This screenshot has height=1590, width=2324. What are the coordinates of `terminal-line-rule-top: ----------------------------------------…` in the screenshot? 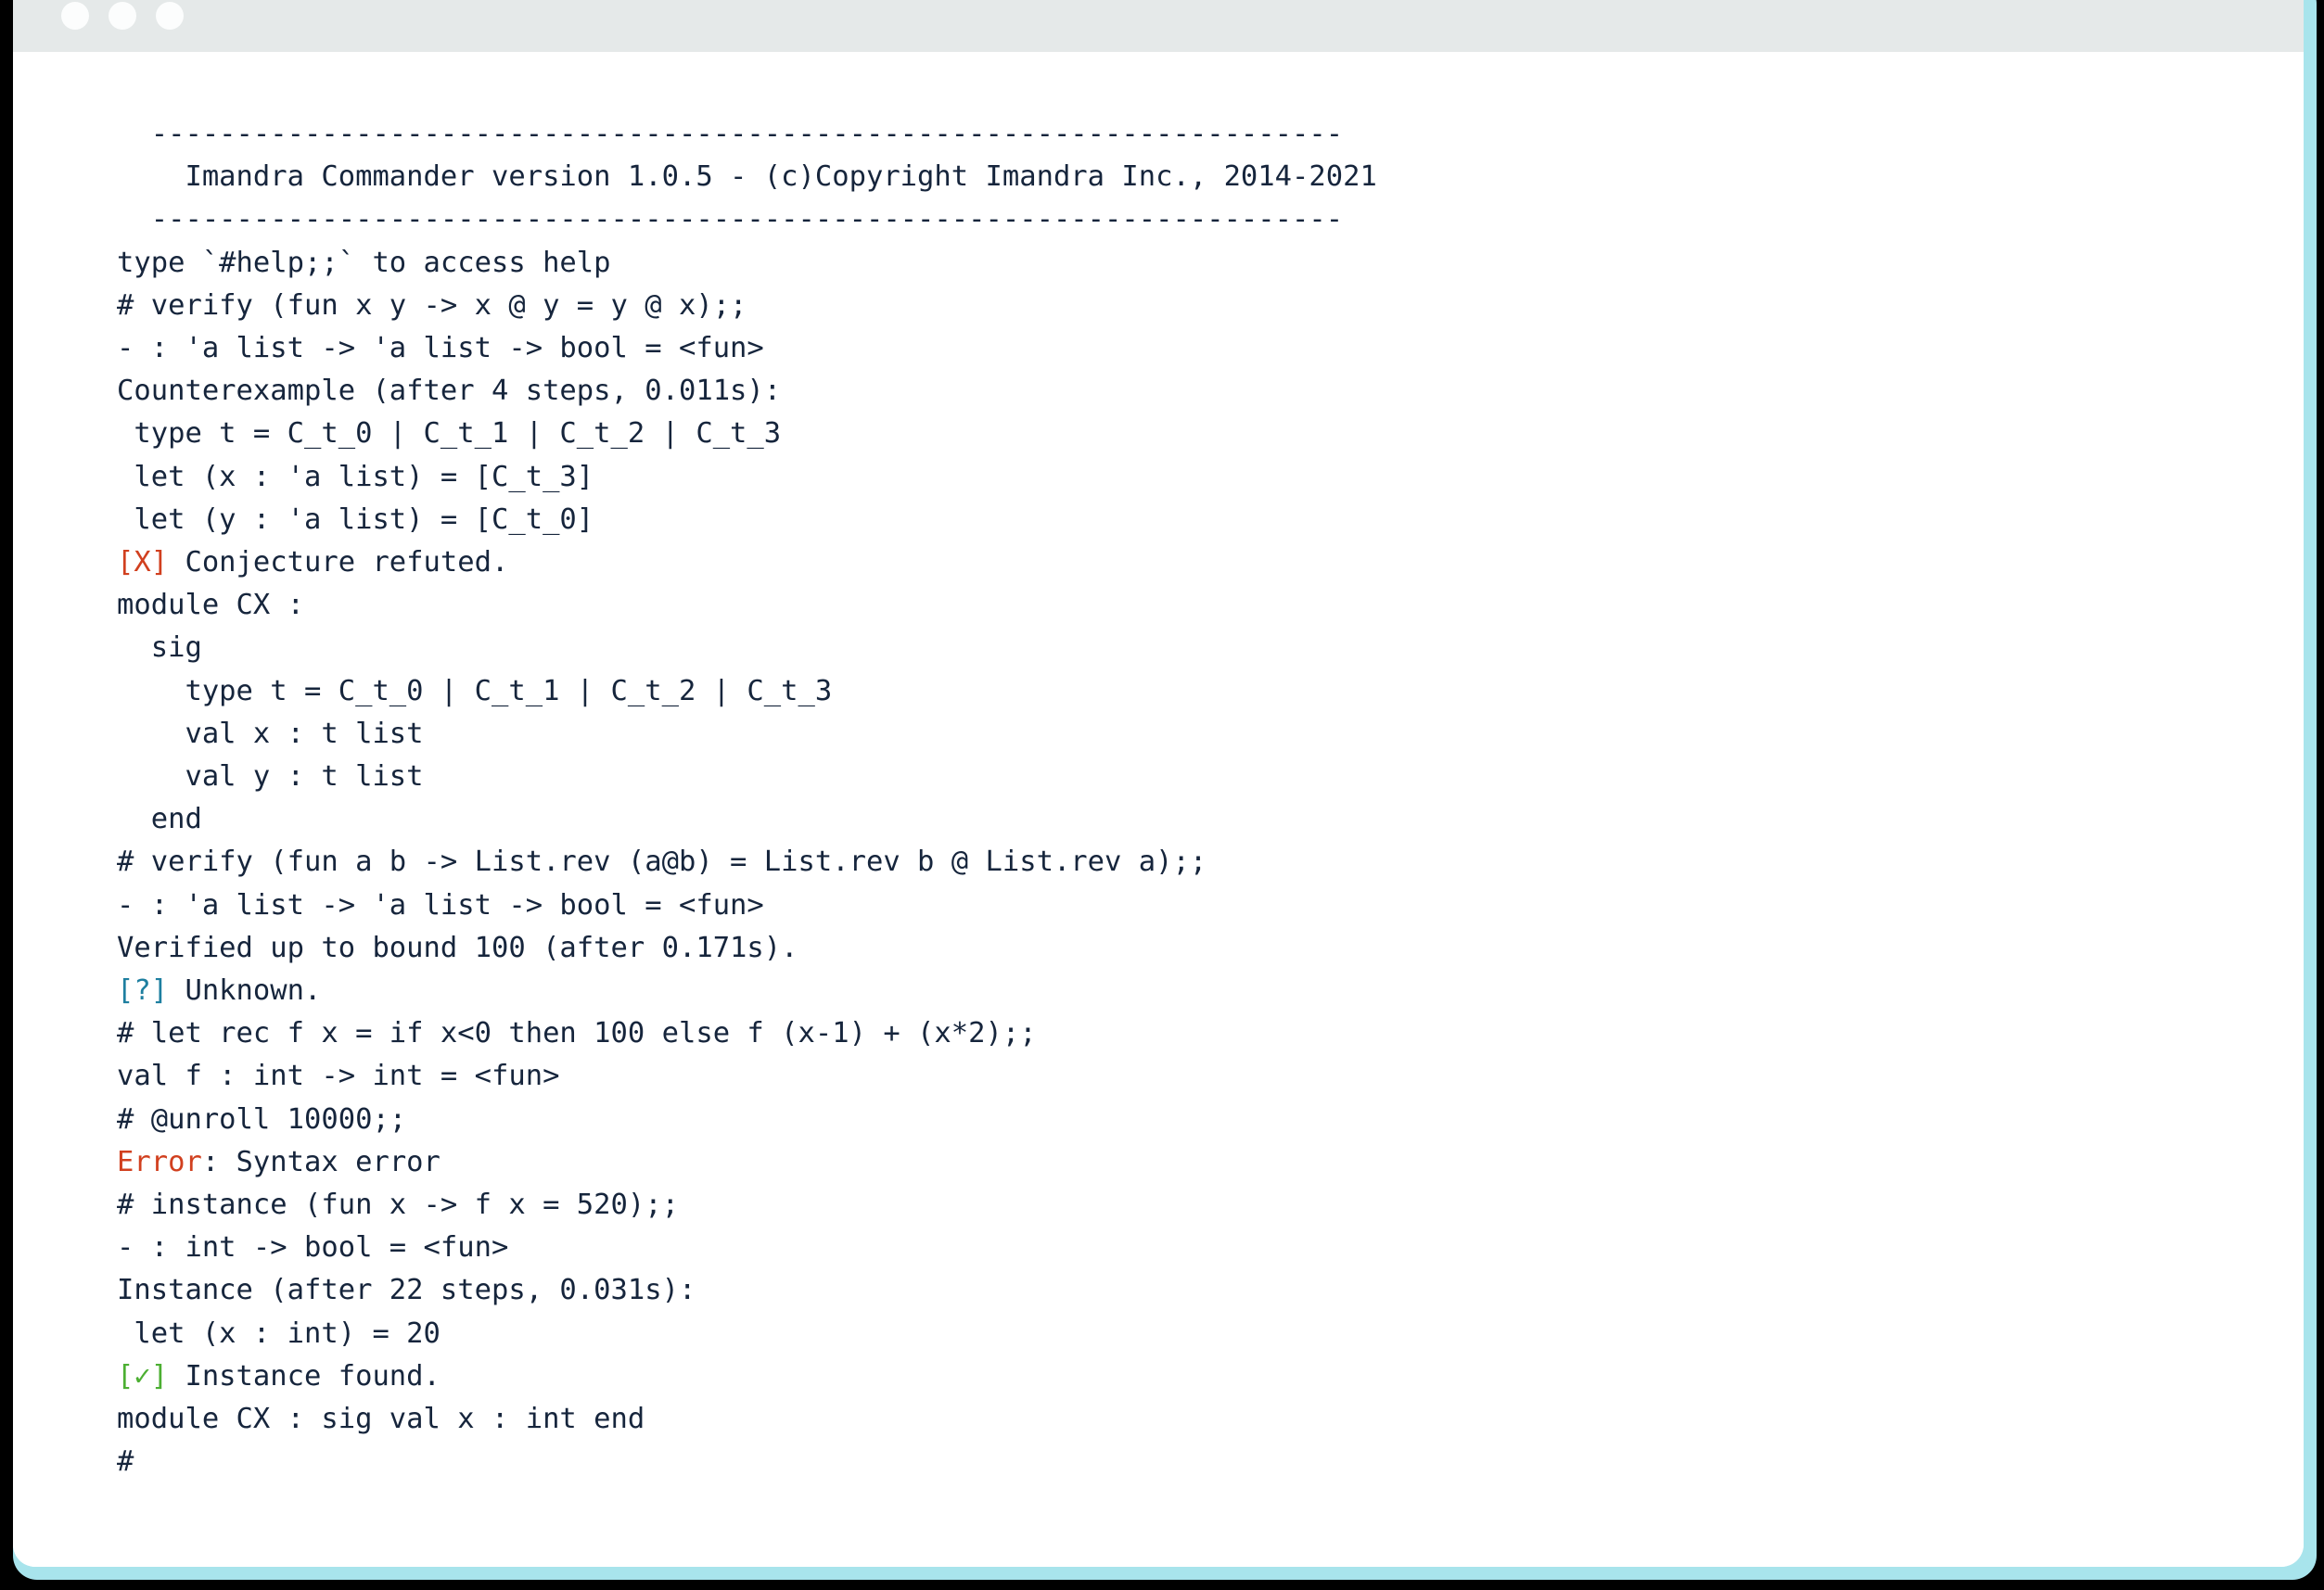 It's located at (731, 134).